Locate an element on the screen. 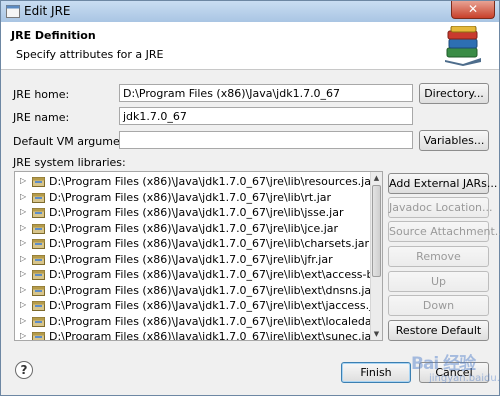 The height and width of the screenshot is (396, 500). libraries-label: JRE system libraries: is located at coordinates (69, 162).